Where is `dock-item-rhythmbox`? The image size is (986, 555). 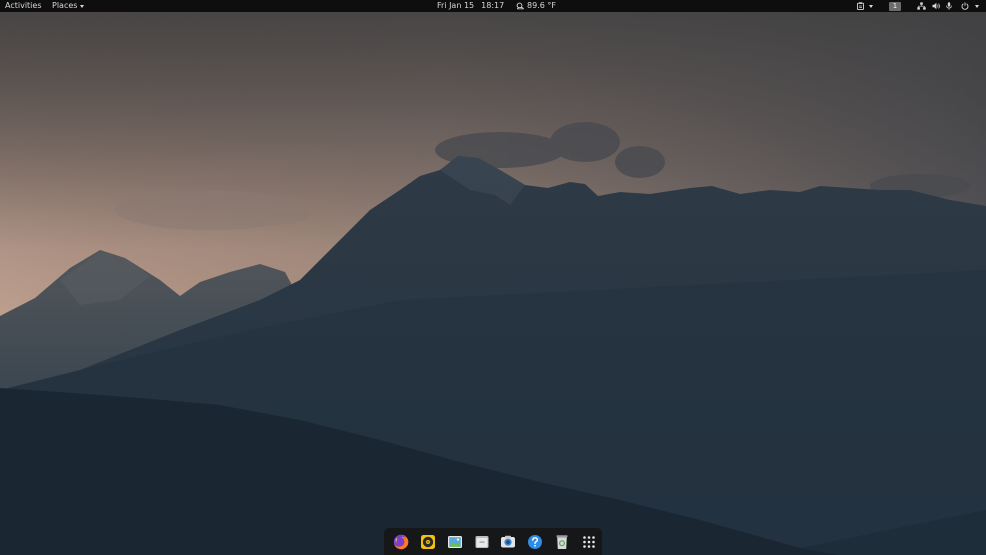 dock-item-rhythmbox is located at coordinates (428, 541).